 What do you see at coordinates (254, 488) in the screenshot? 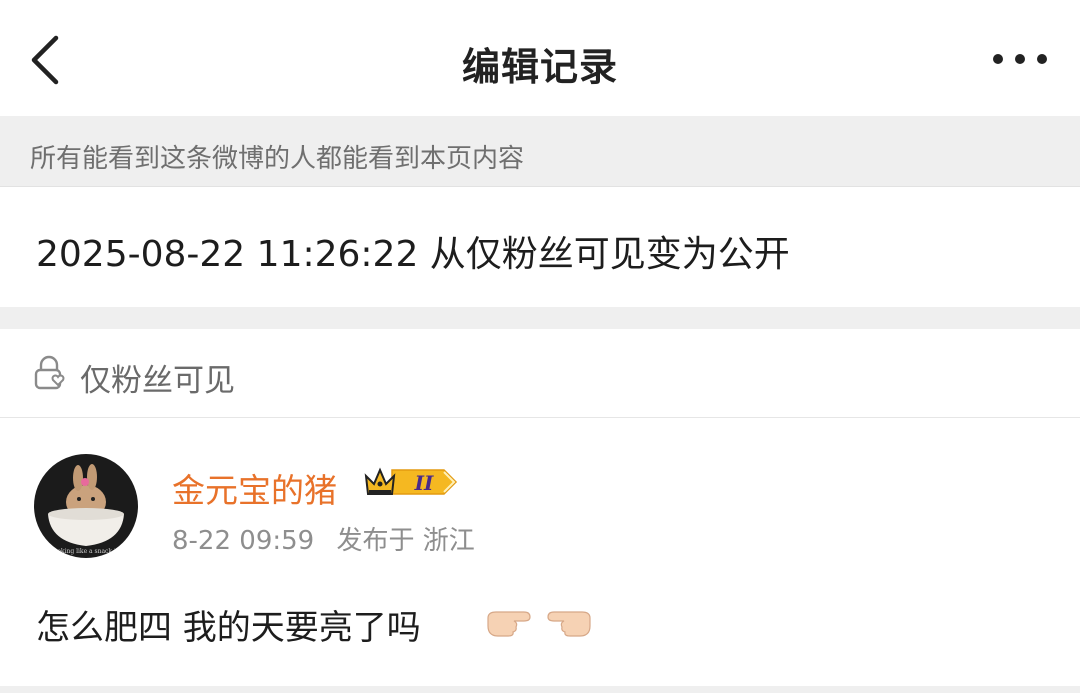
I see `author-name: 金元宝的猪` at bounding box center [254, 488].